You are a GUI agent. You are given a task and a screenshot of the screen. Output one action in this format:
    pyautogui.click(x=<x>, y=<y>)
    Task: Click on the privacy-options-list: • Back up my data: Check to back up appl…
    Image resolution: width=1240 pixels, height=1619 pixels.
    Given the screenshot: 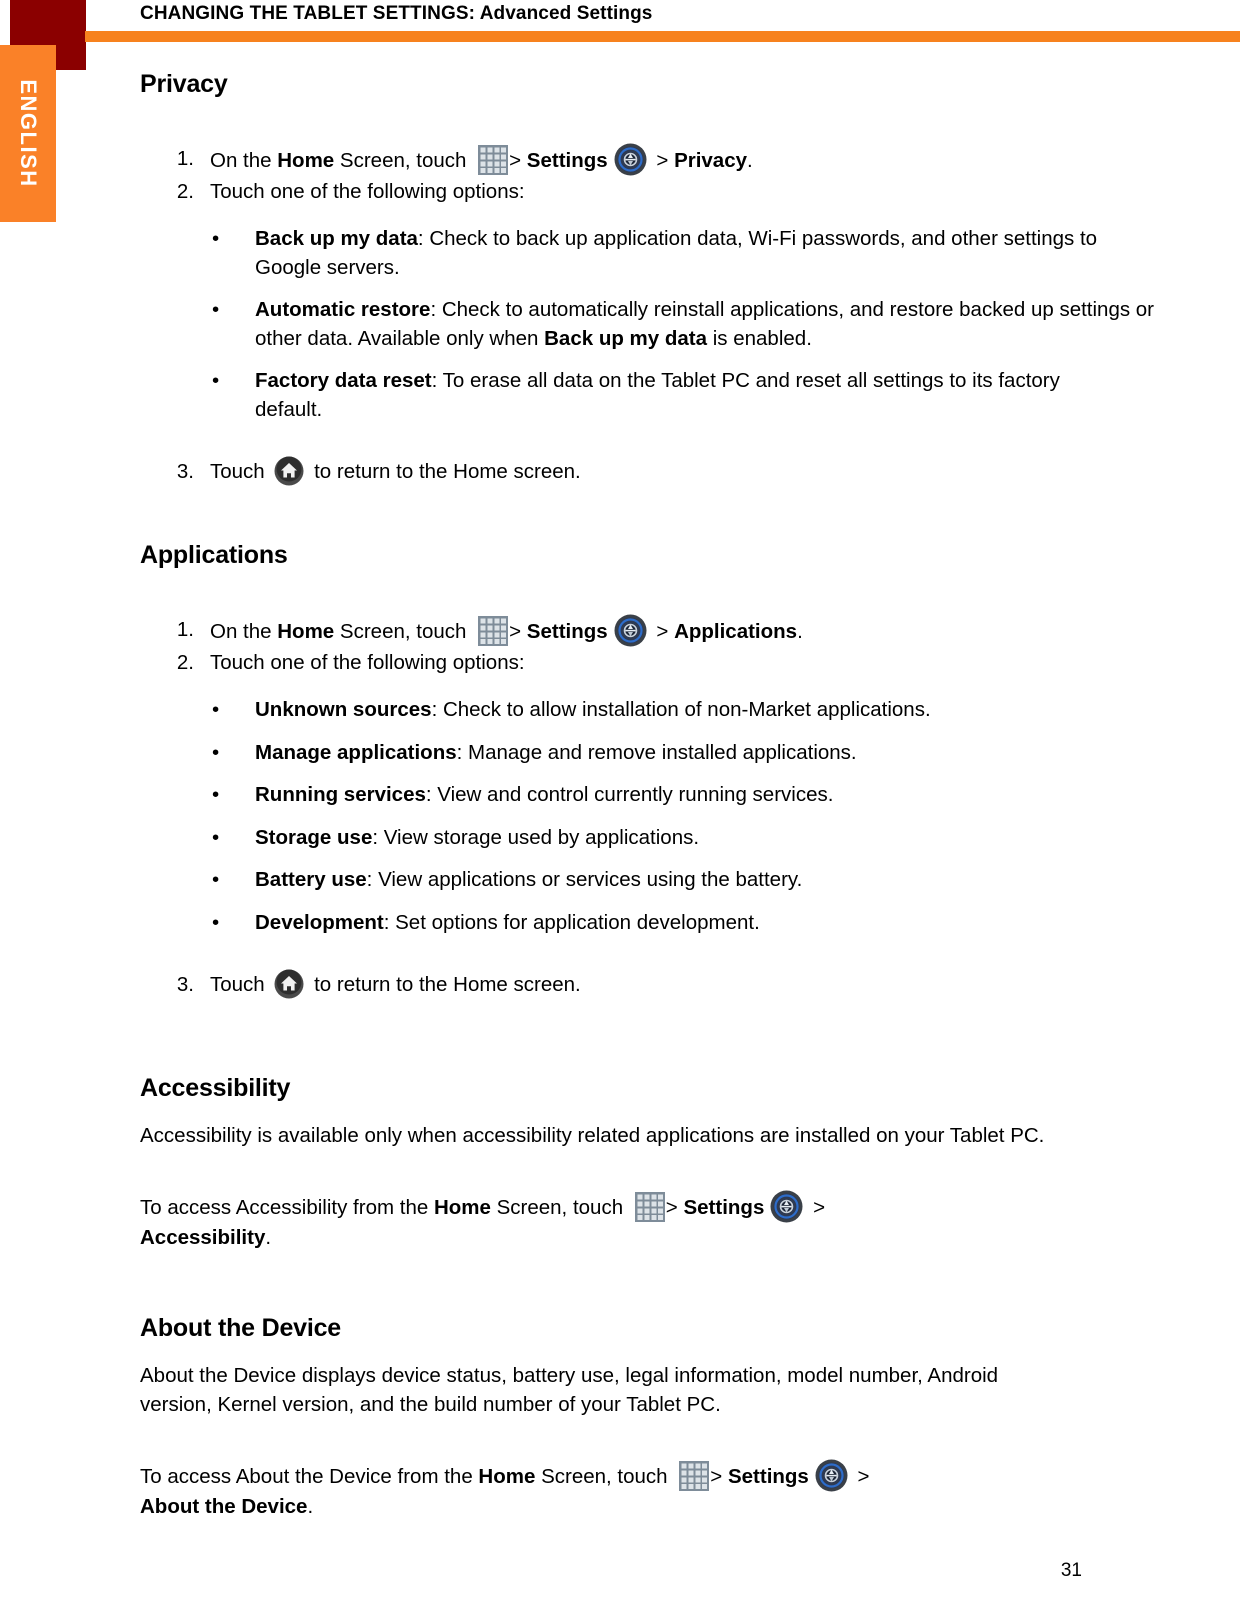 What is the action you would take?
    pyautogui.click(x=647, y=324)
    